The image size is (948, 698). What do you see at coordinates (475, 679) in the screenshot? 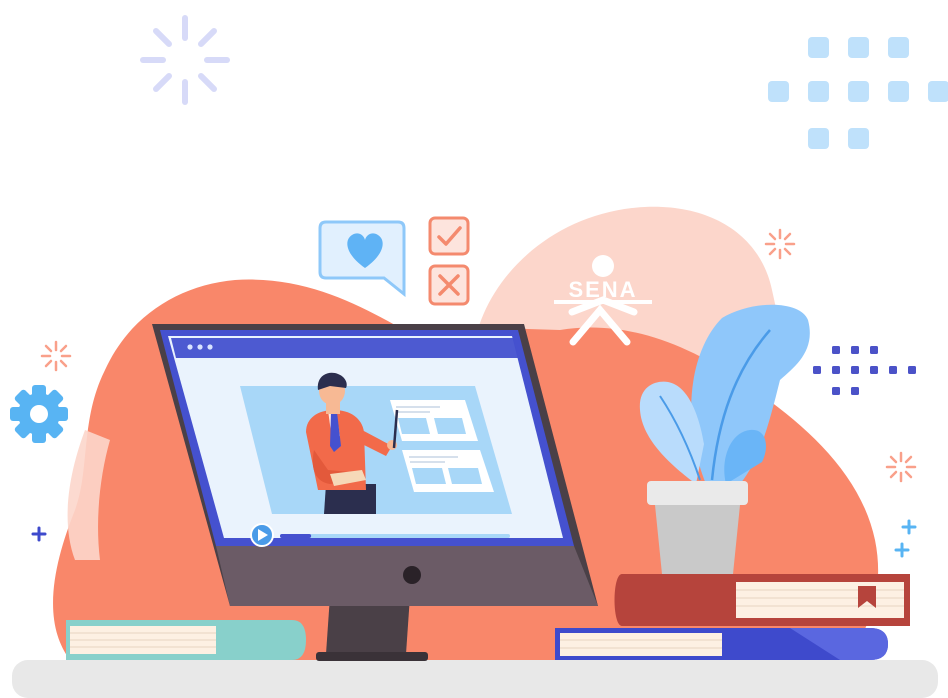
I see `shelf` at bounding box center [475, 679].